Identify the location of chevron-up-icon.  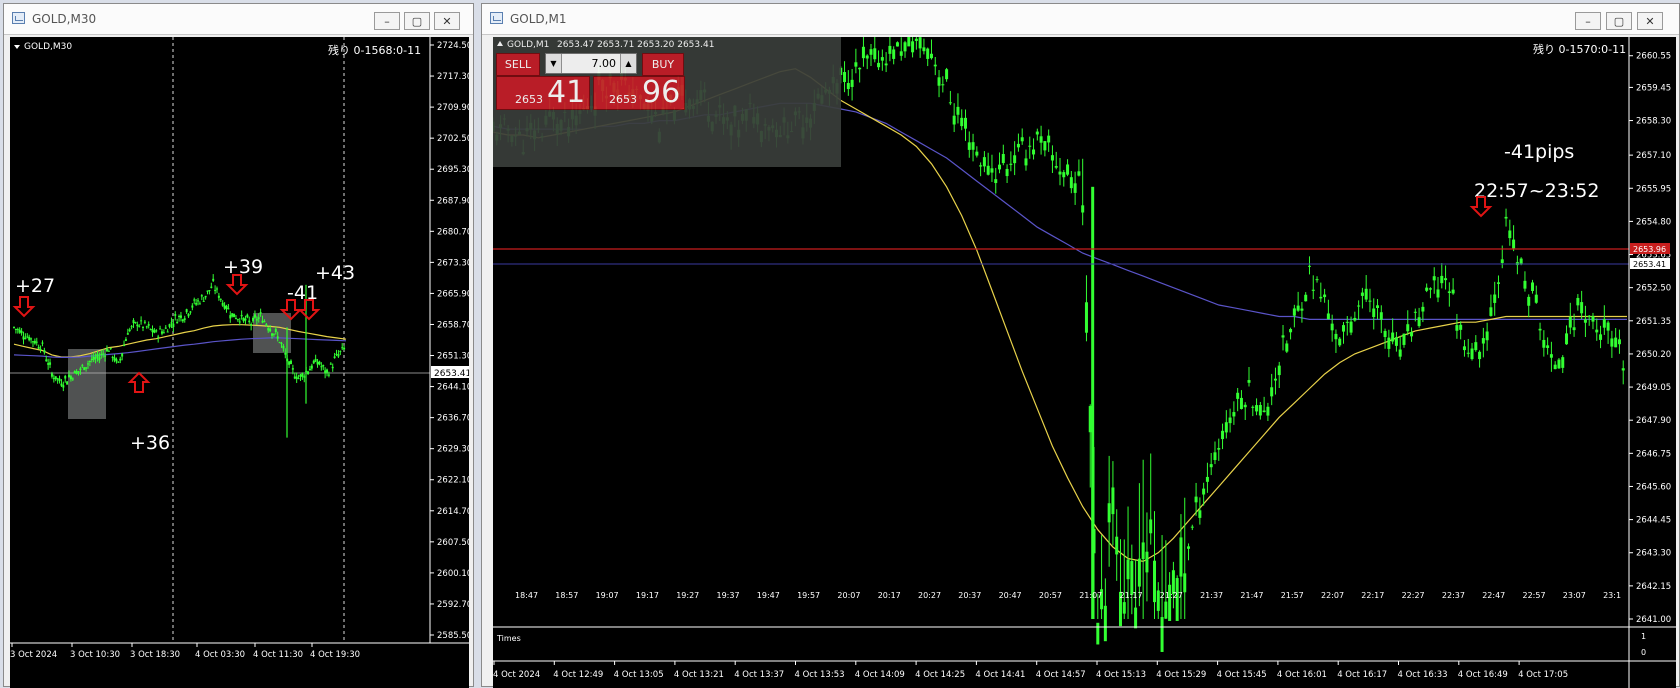
(500, 43).